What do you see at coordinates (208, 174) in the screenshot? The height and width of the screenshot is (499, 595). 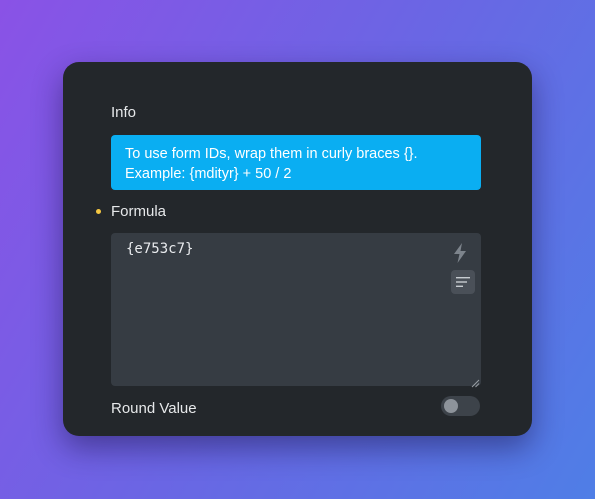 I see `info-message-line-2: Example: {mdityr} + 50 / 2` at bounding box center [208, 174].